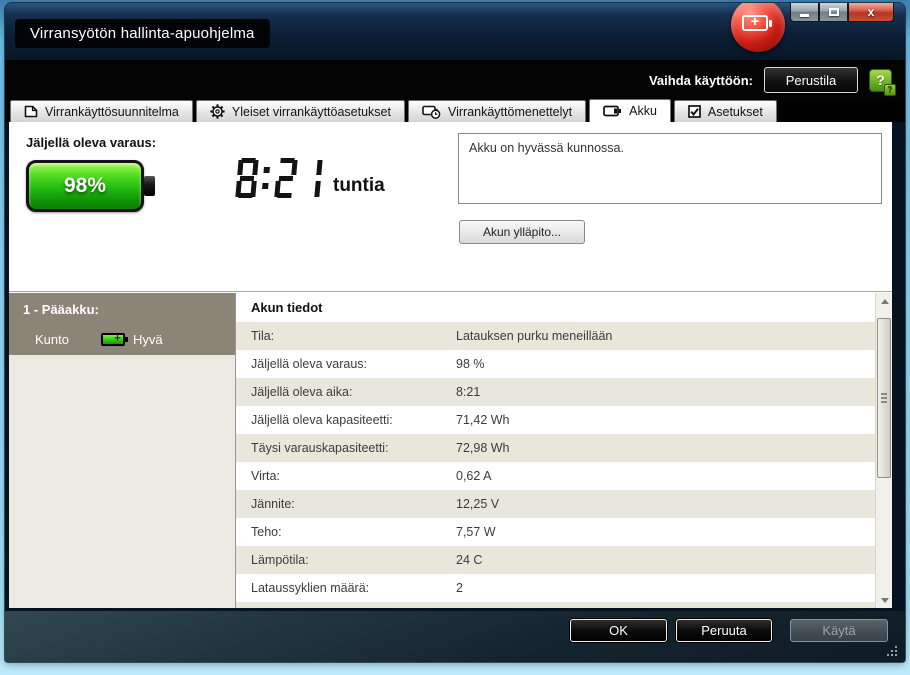 This screenshot has height=675, width=910. I want to click on table-row: Jäljellä oleva varaus: 98 %, so click(564, 364).